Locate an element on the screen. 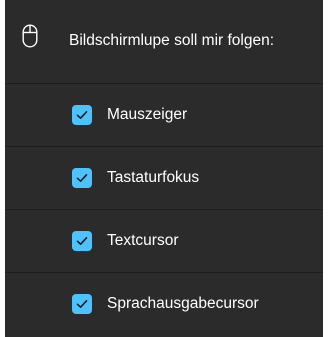 Image resolution: width=330 pixels, height=337 pixels. narrator-cursor-checkbox is located at coordinates (82, 304).